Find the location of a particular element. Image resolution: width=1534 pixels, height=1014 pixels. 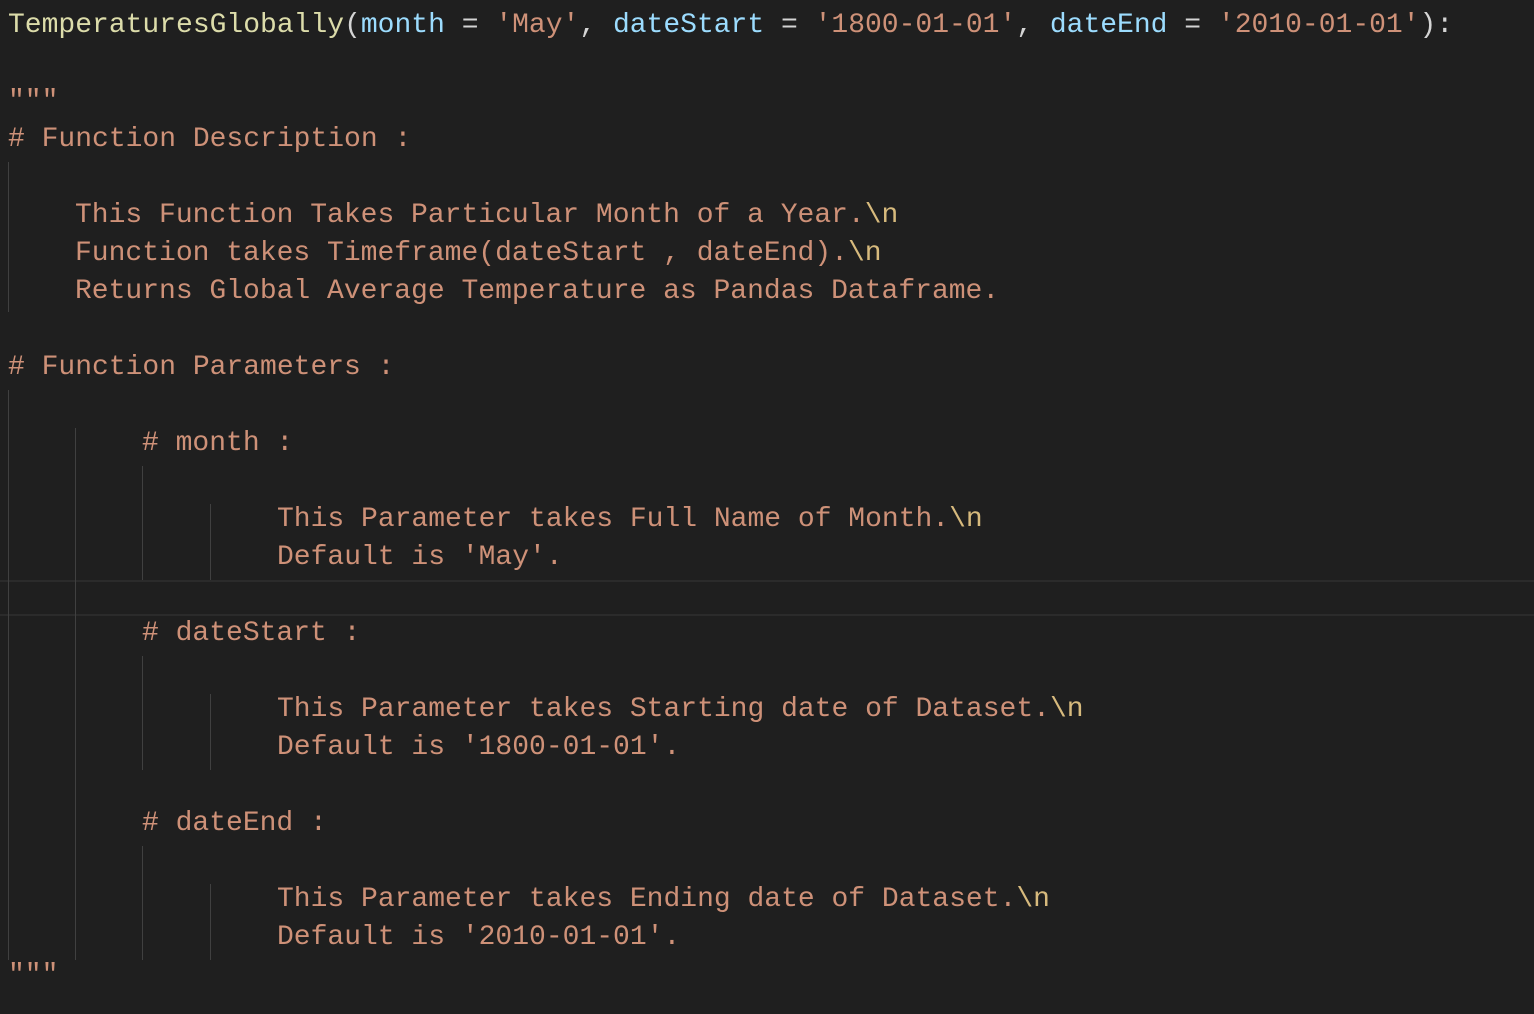

param-dateend: dateEnd is located at coordinates (1108, 25).